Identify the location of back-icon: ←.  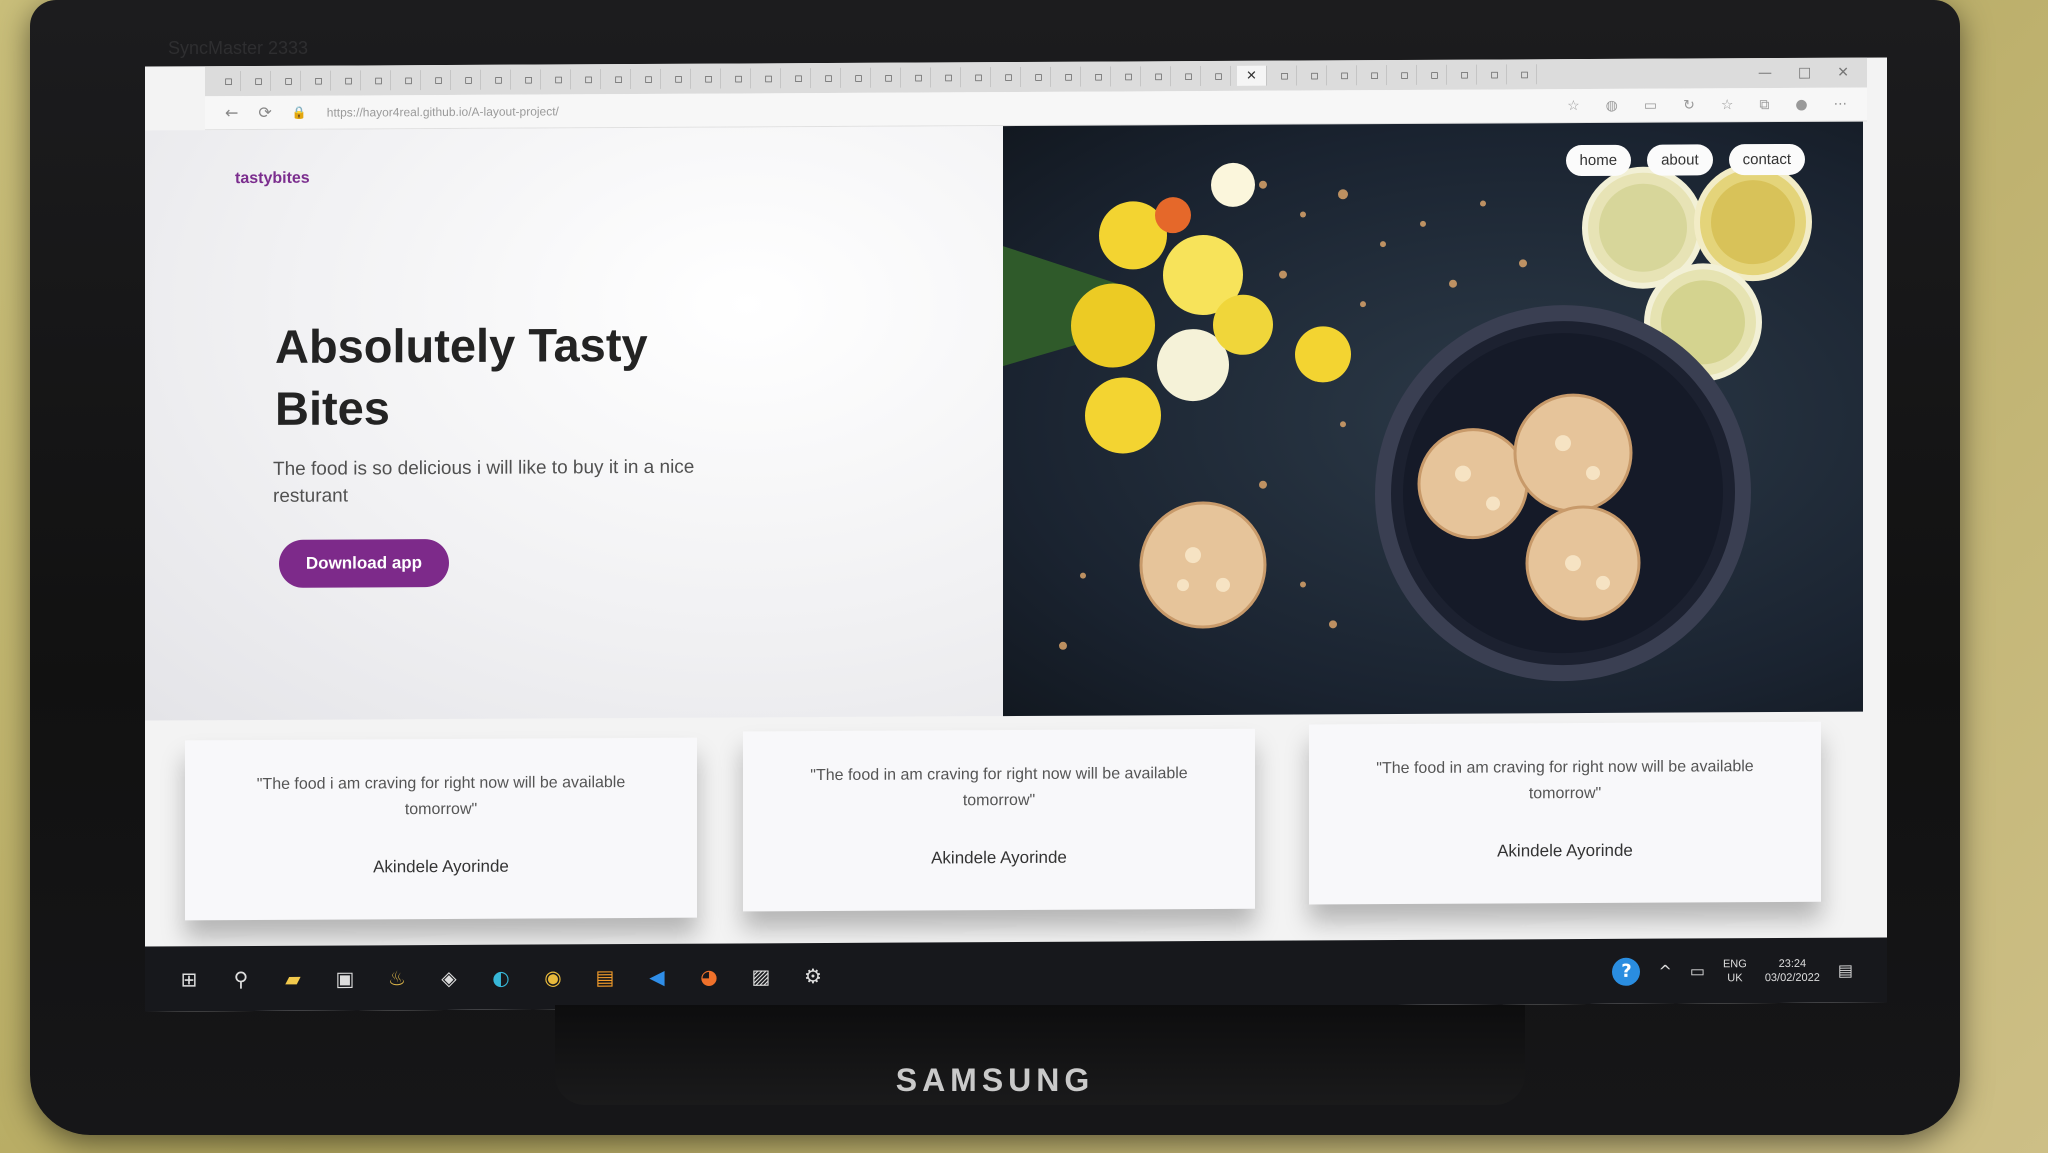
(231, 112).